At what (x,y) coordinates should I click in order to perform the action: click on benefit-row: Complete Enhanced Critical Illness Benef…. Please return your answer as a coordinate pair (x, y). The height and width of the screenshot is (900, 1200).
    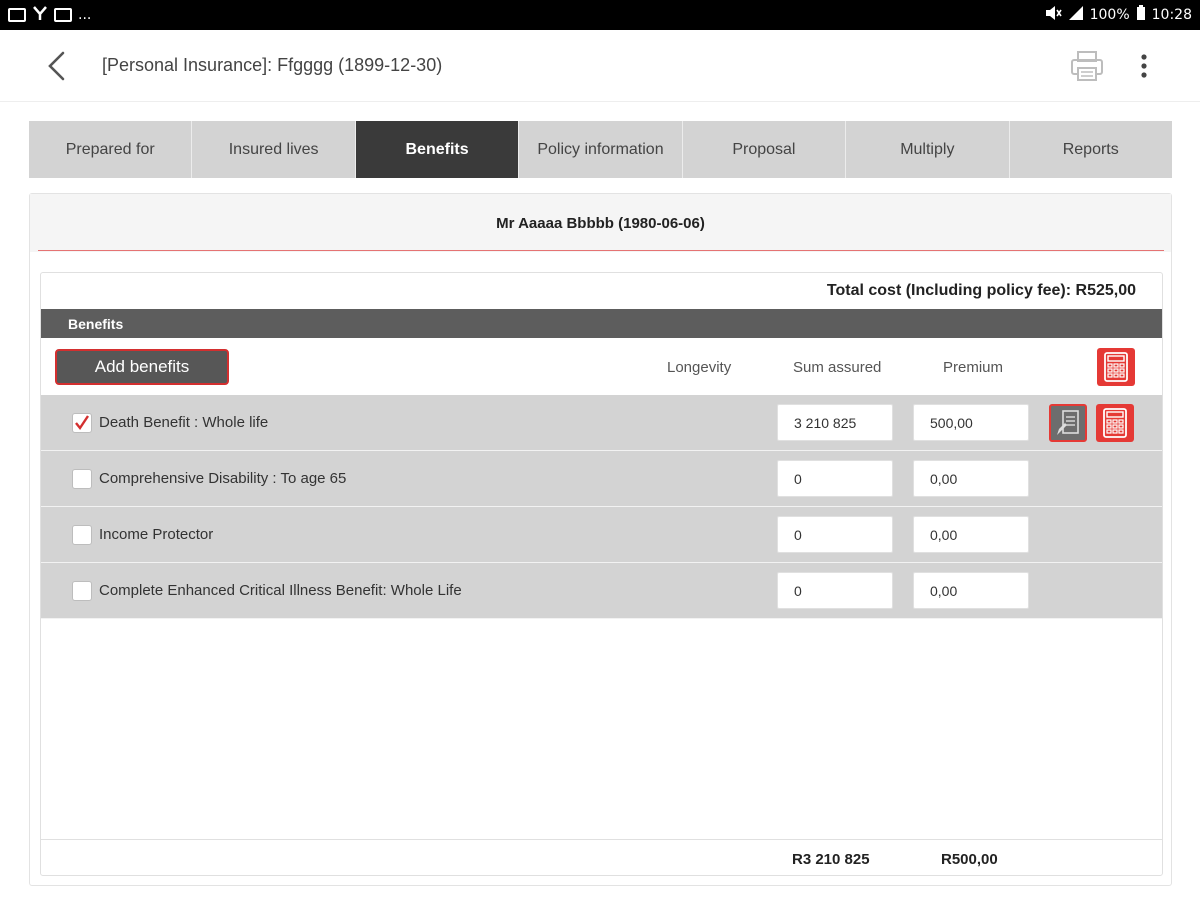
    Looking at the image, I should click on (601, 591).